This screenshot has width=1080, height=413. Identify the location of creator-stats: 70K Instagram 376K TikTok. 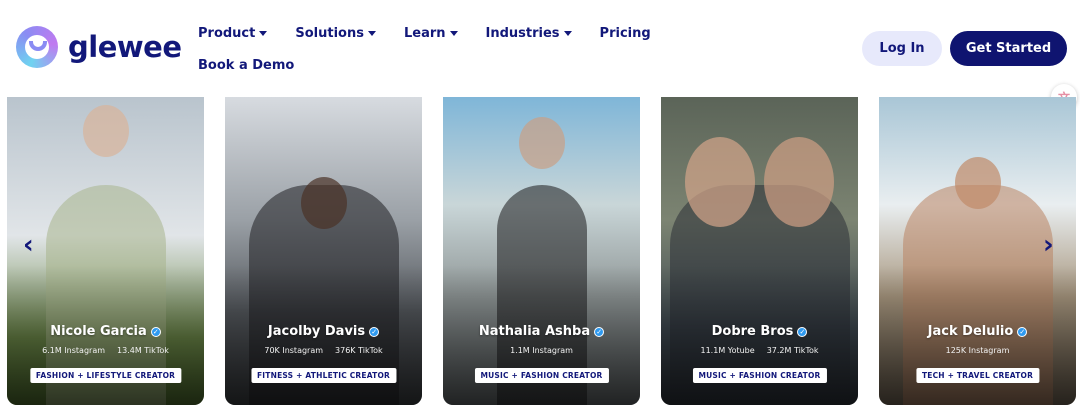
(323, 350).